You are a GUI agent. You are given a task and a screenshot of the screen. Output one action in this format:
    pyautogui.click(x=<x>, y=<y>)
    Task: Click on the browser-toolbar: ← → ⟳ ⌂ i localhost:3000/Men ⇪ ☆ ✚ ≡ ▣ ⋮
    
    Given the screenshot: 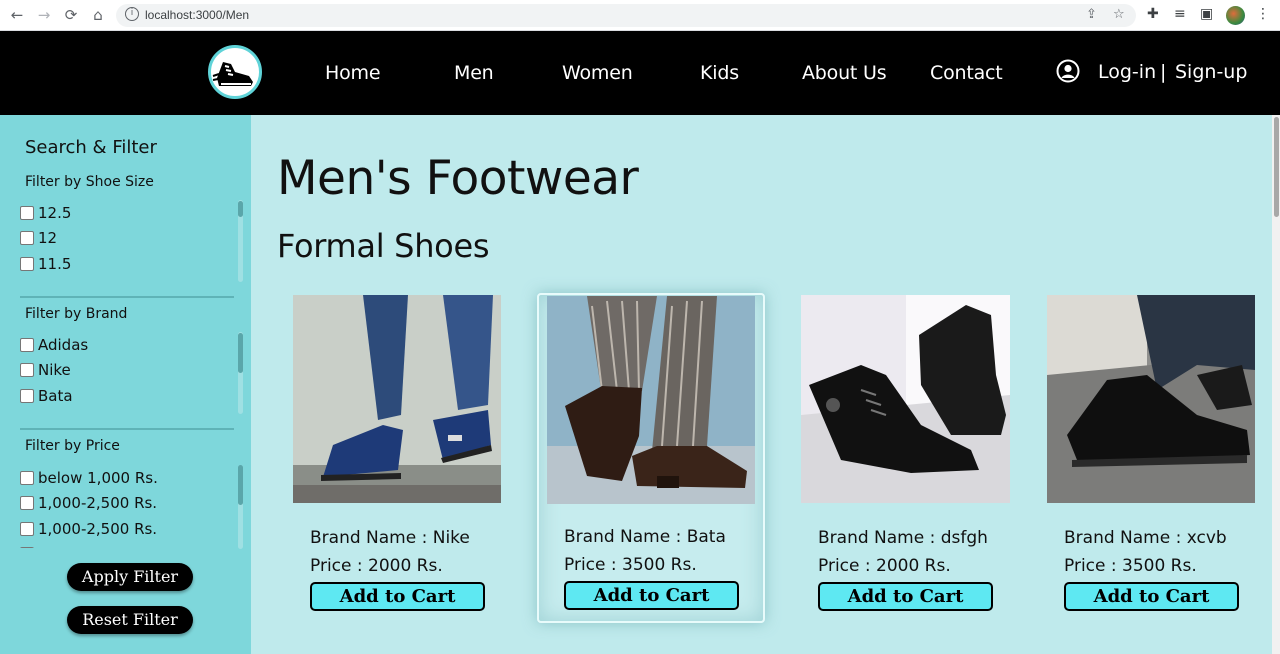 What is the action you would take?
    pyautogui.click(x=640, y=15)
    